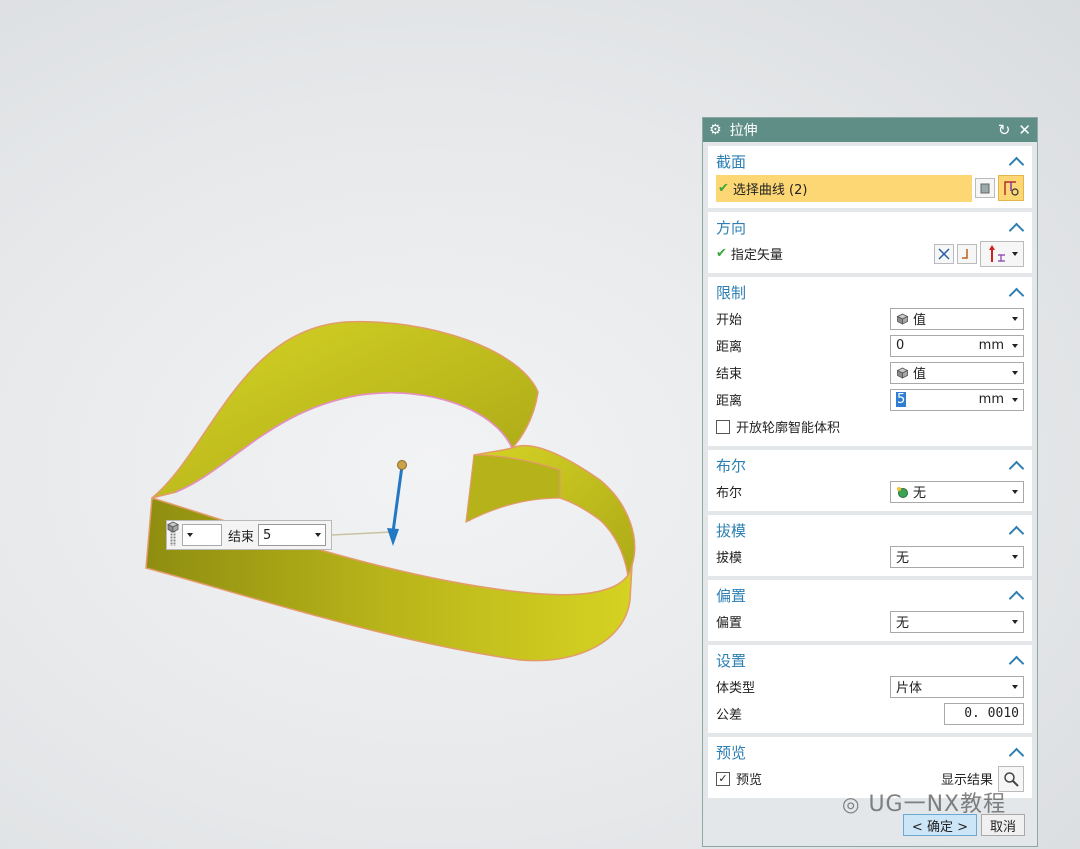 This screenshot has width=1080, height=849. Describe the element at coordinates (870, 610) in the screenshot. I see `offset-panel: 偏置 偏置 无` at that location.